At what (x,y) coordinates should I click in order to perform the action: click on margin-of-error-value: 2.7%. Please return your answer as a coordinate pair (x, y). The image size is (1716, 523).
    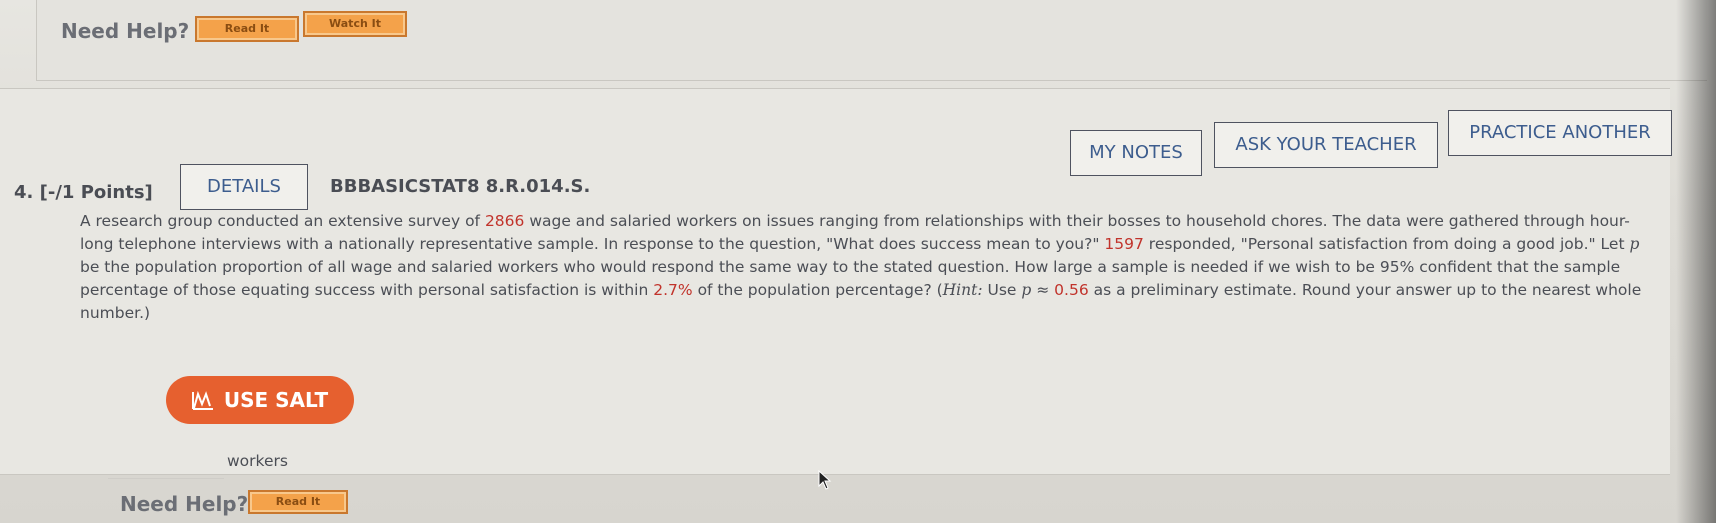
    Looking at the image, I should click on (673, 290).